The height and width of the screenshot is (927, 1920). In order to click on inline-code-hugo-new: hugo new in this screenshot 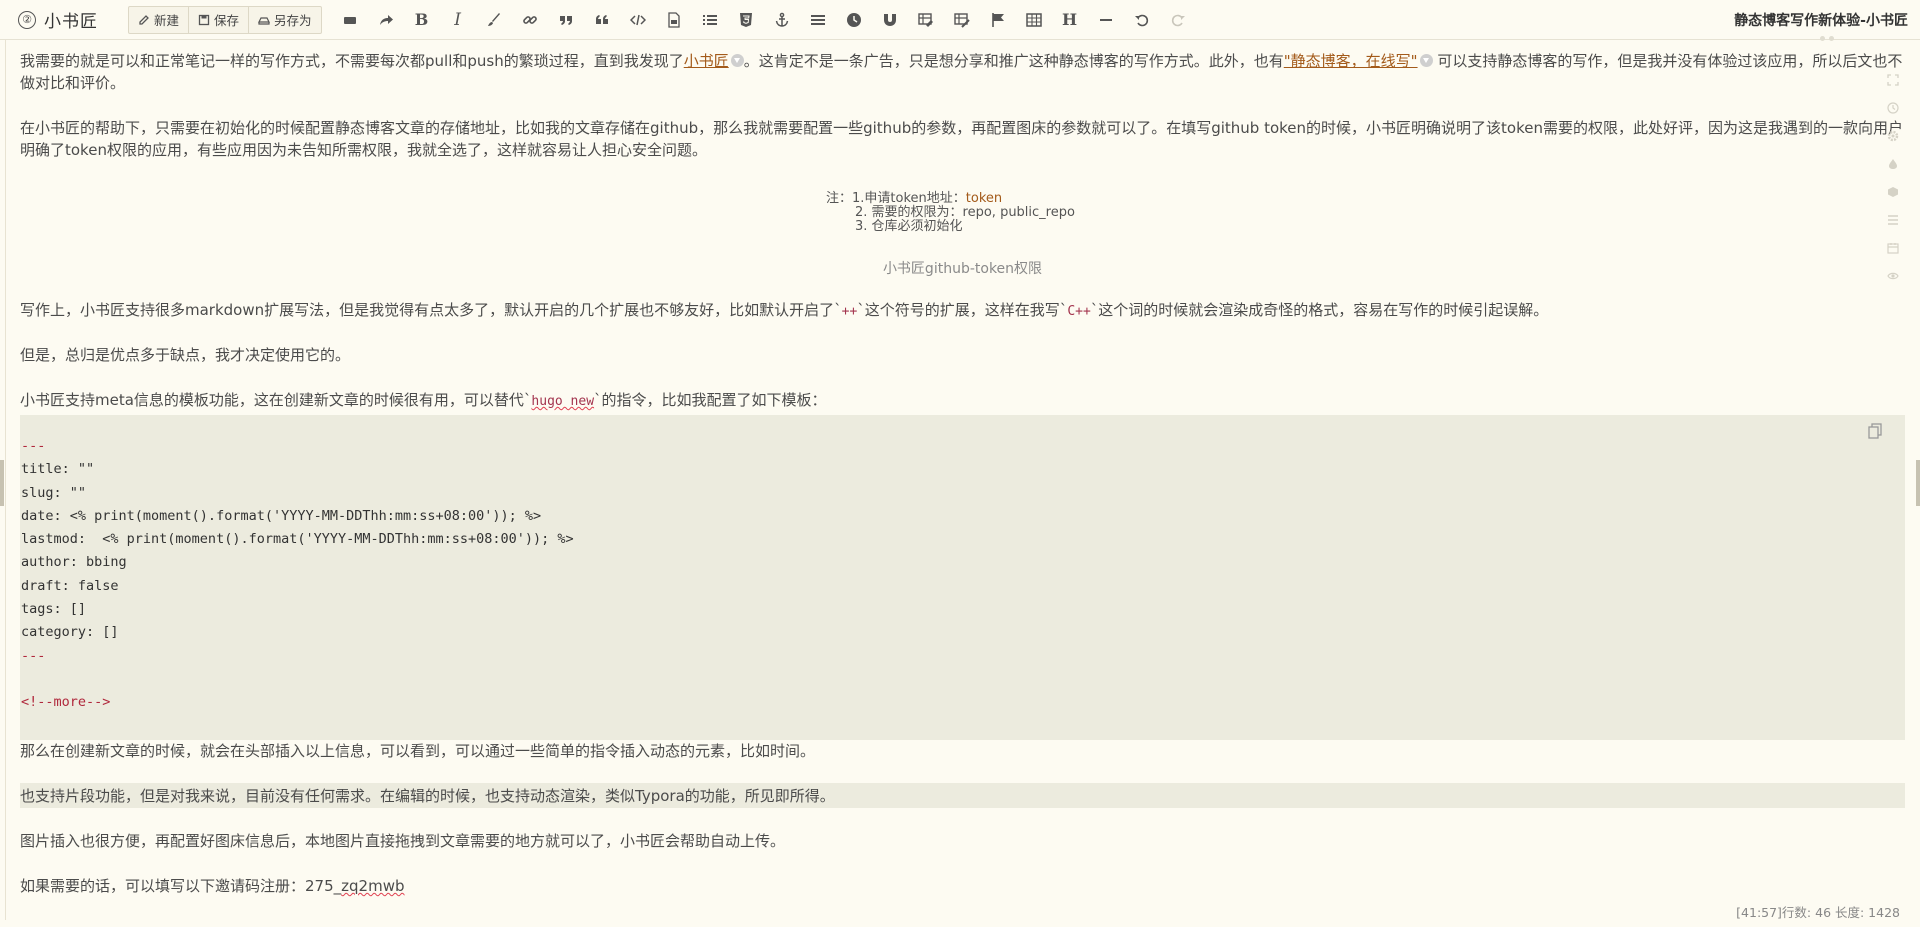, I will do `click(563, 401)`.